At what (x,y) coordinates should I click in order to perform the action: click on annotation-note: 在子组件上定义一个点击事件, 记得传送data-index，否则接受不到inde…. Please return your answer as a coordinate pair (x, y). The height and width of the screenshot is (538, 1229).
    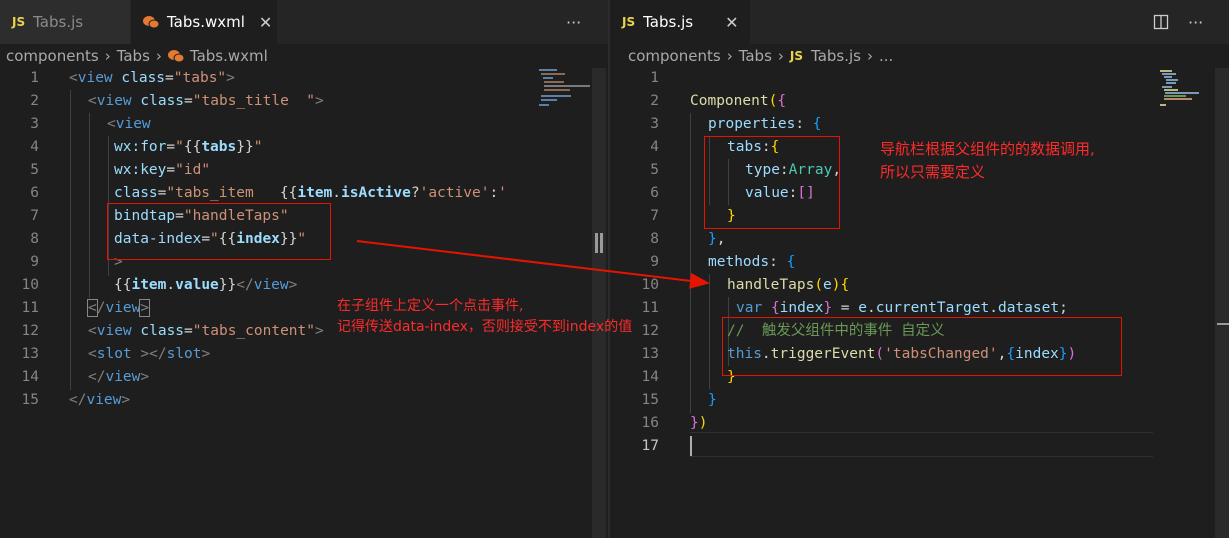
    Looking at the image, I should click on (484, 317).